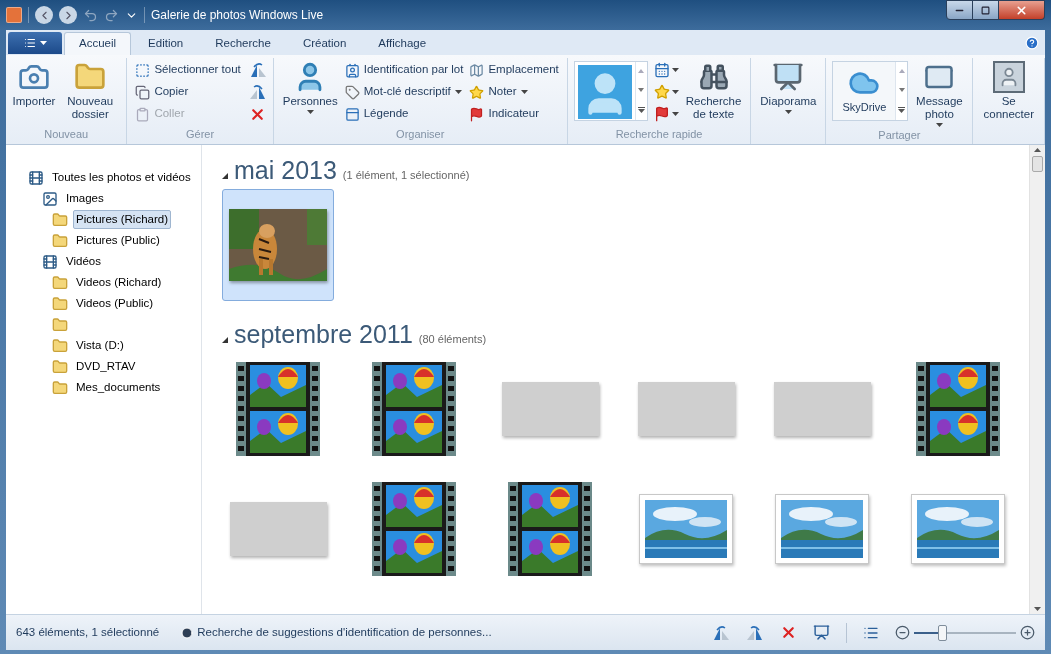 This screenshot has height=654, width=1051. Describe the element at coordinates (788, 632) in the screenshot. I see `delete-icon` at that location.